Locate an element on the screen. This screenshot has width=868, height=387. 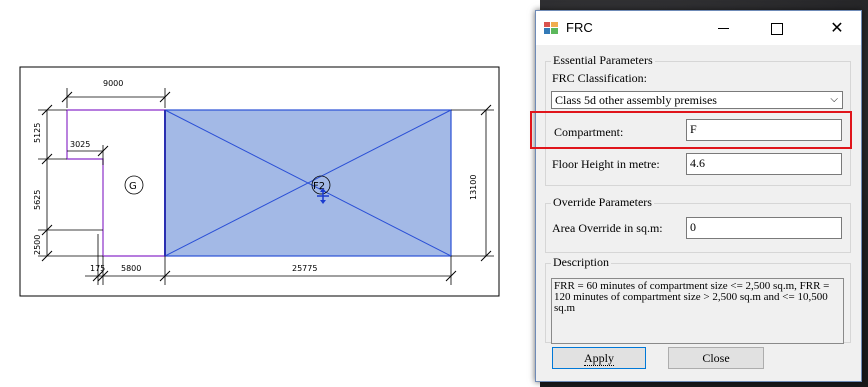
compartment-g-outline is located at coordinates (116, 183).